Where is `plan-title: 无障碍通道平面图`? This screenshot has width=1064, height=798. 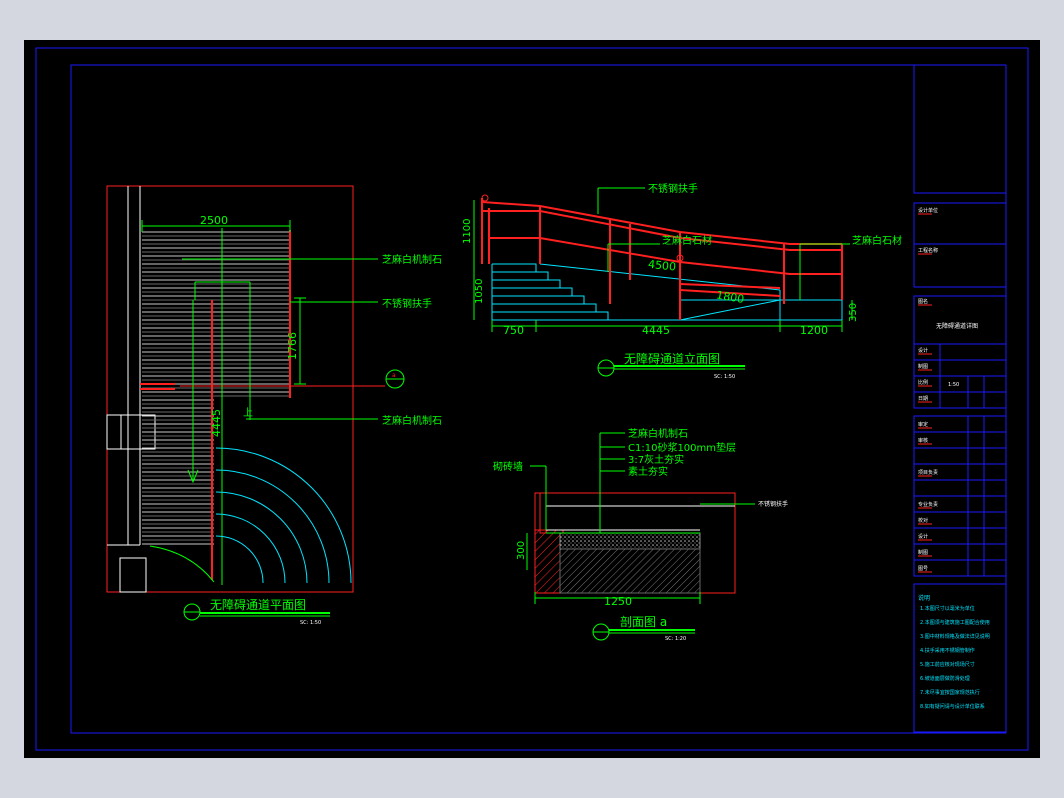 plan-title: 无障碍通道平面图 is located at coordinates (258, 604).